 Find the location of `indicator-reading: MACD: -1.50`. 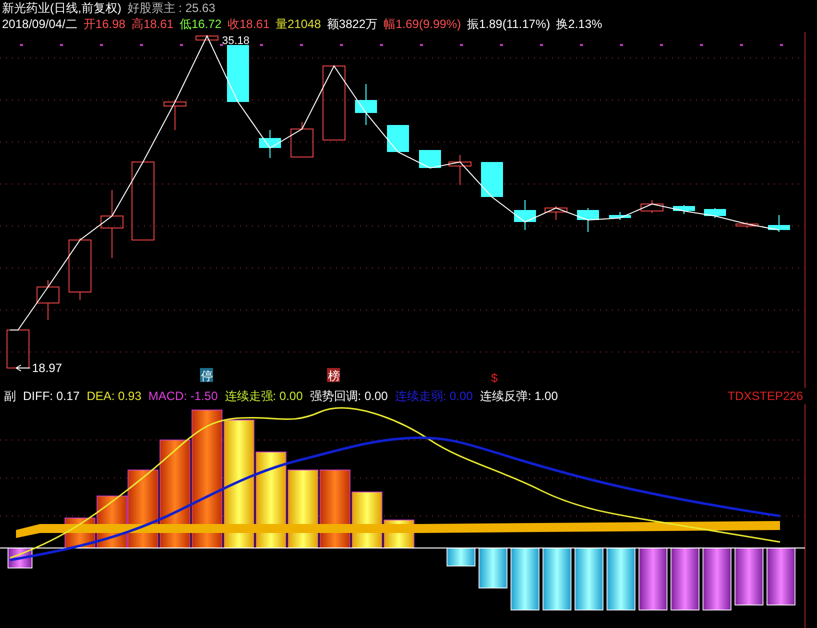

indicator-reading: MACD: -1.50 is located at coordinates (183, 396).